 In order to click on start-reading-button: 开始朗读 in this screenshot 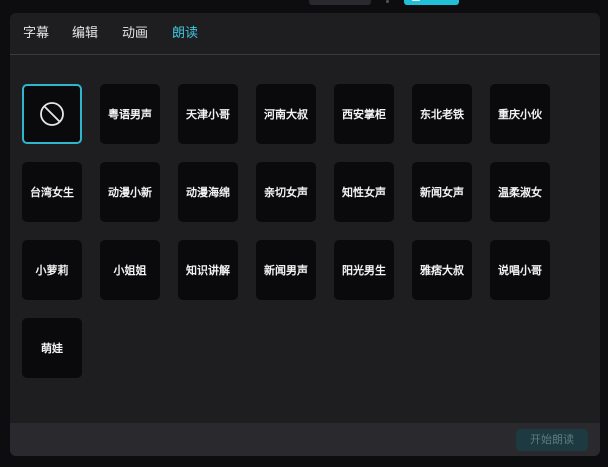, I will do `click(552, 440)`.